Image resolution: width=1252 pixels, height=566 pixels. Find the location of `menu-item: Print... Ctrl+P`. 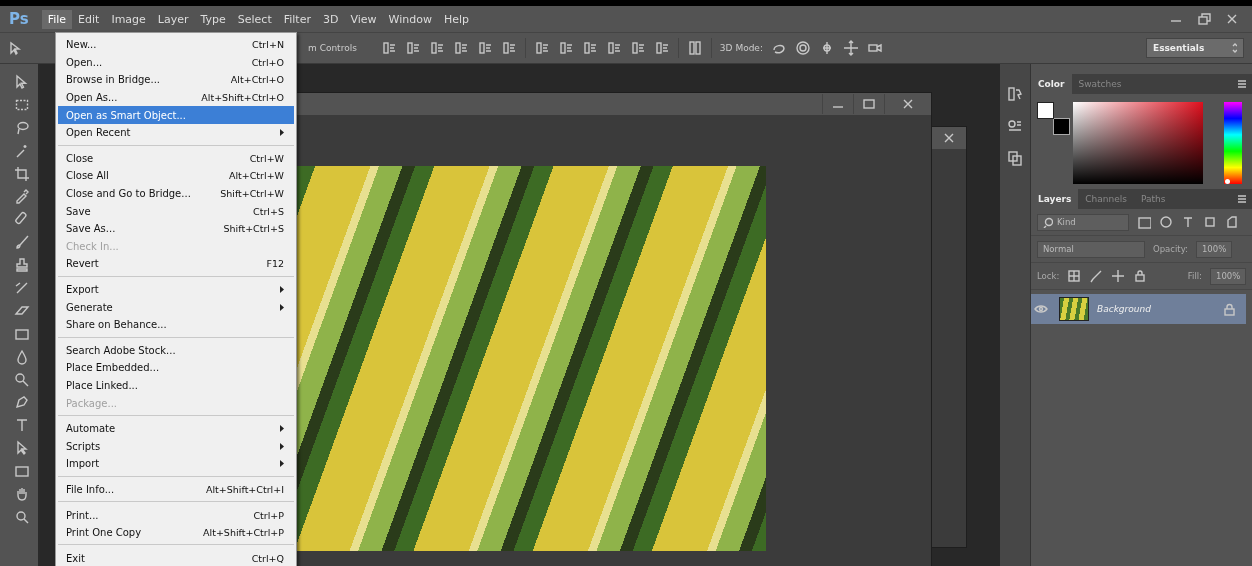

menu-item: Print... Ctrl+P is located at coordinates (176, 515).